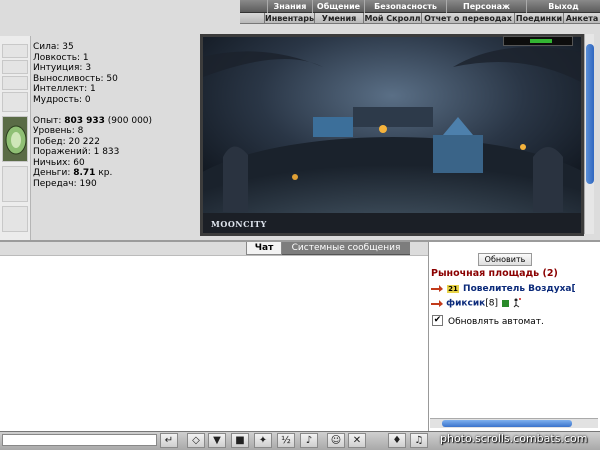 Image resolution: width=600 pixels, height=450 pixels. Describe the element at coordinates (62, 99) in the screenshot. I see `stat-wisdom: Мудрость: 0` at that location.